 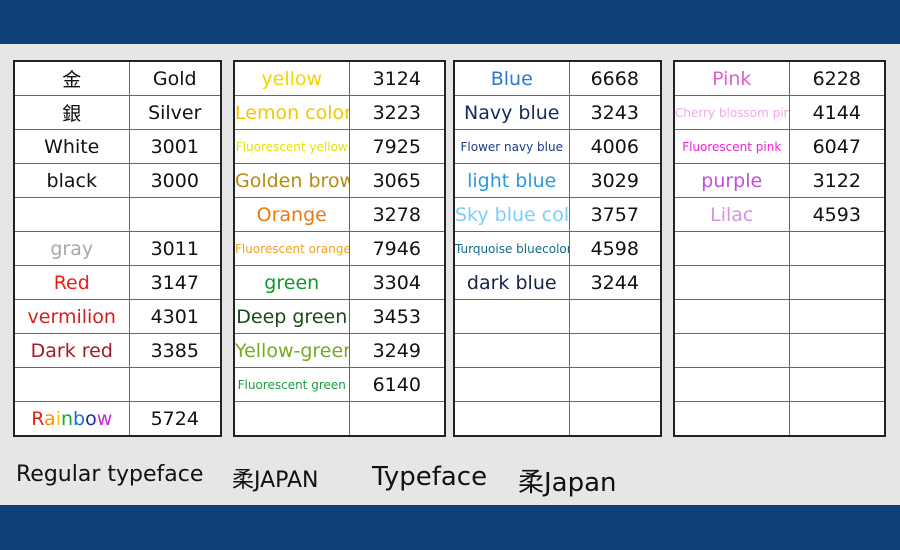 I want to click on footer-label-typeface: Typeface, so click(x=430, y=477).